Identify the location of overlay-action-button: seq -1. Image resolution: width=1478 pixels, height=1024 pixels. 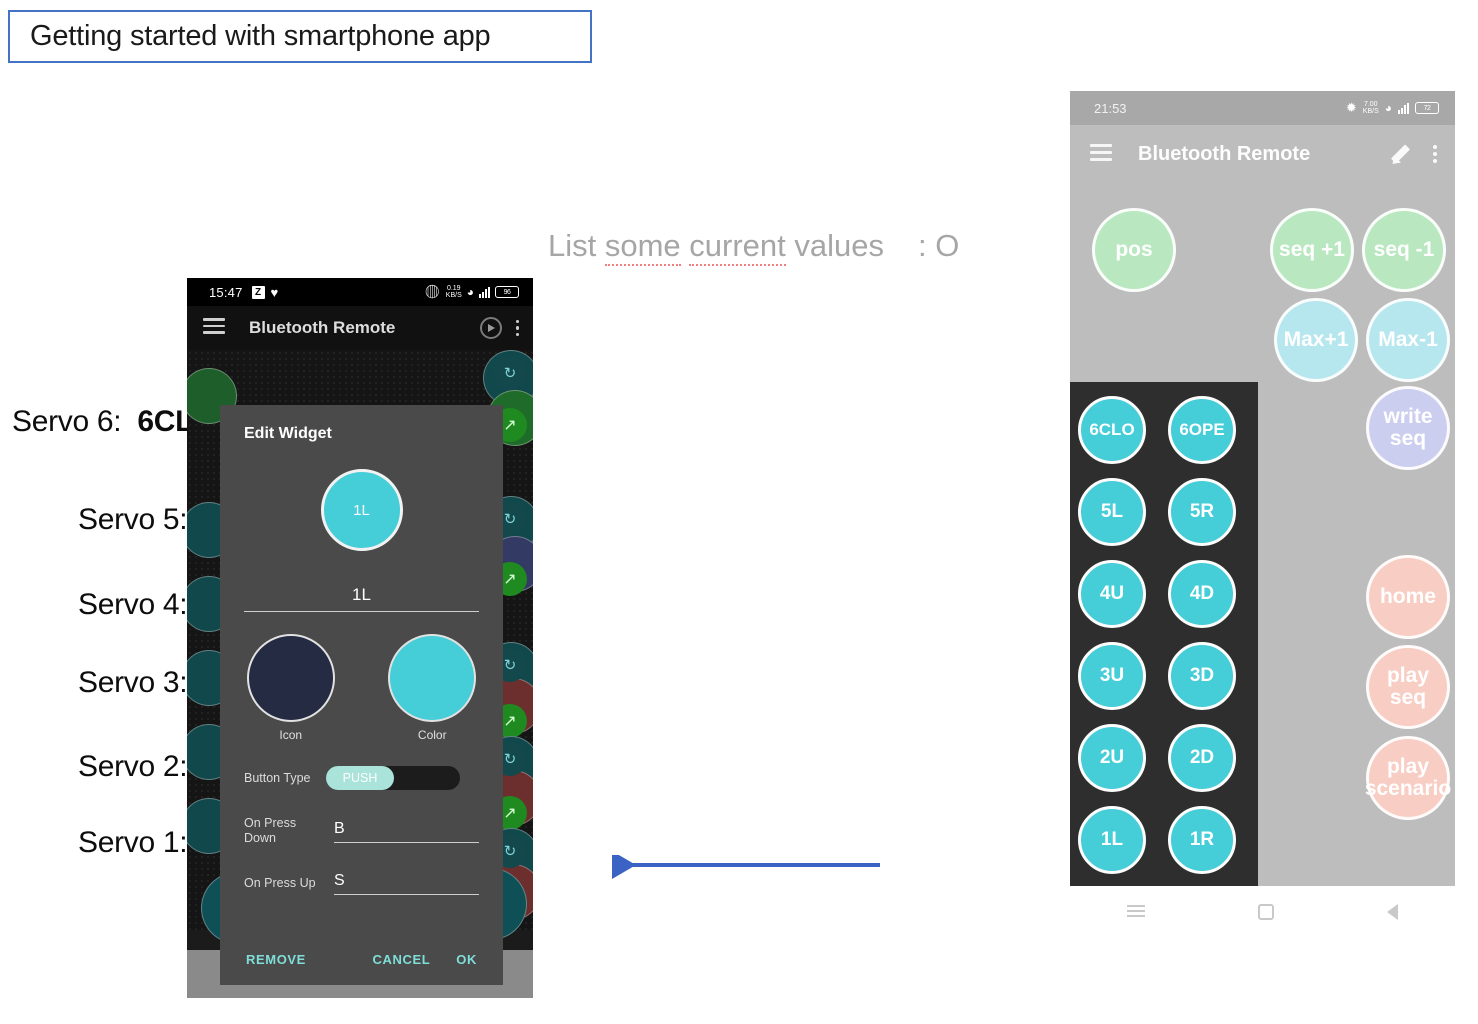
(1404, 250).